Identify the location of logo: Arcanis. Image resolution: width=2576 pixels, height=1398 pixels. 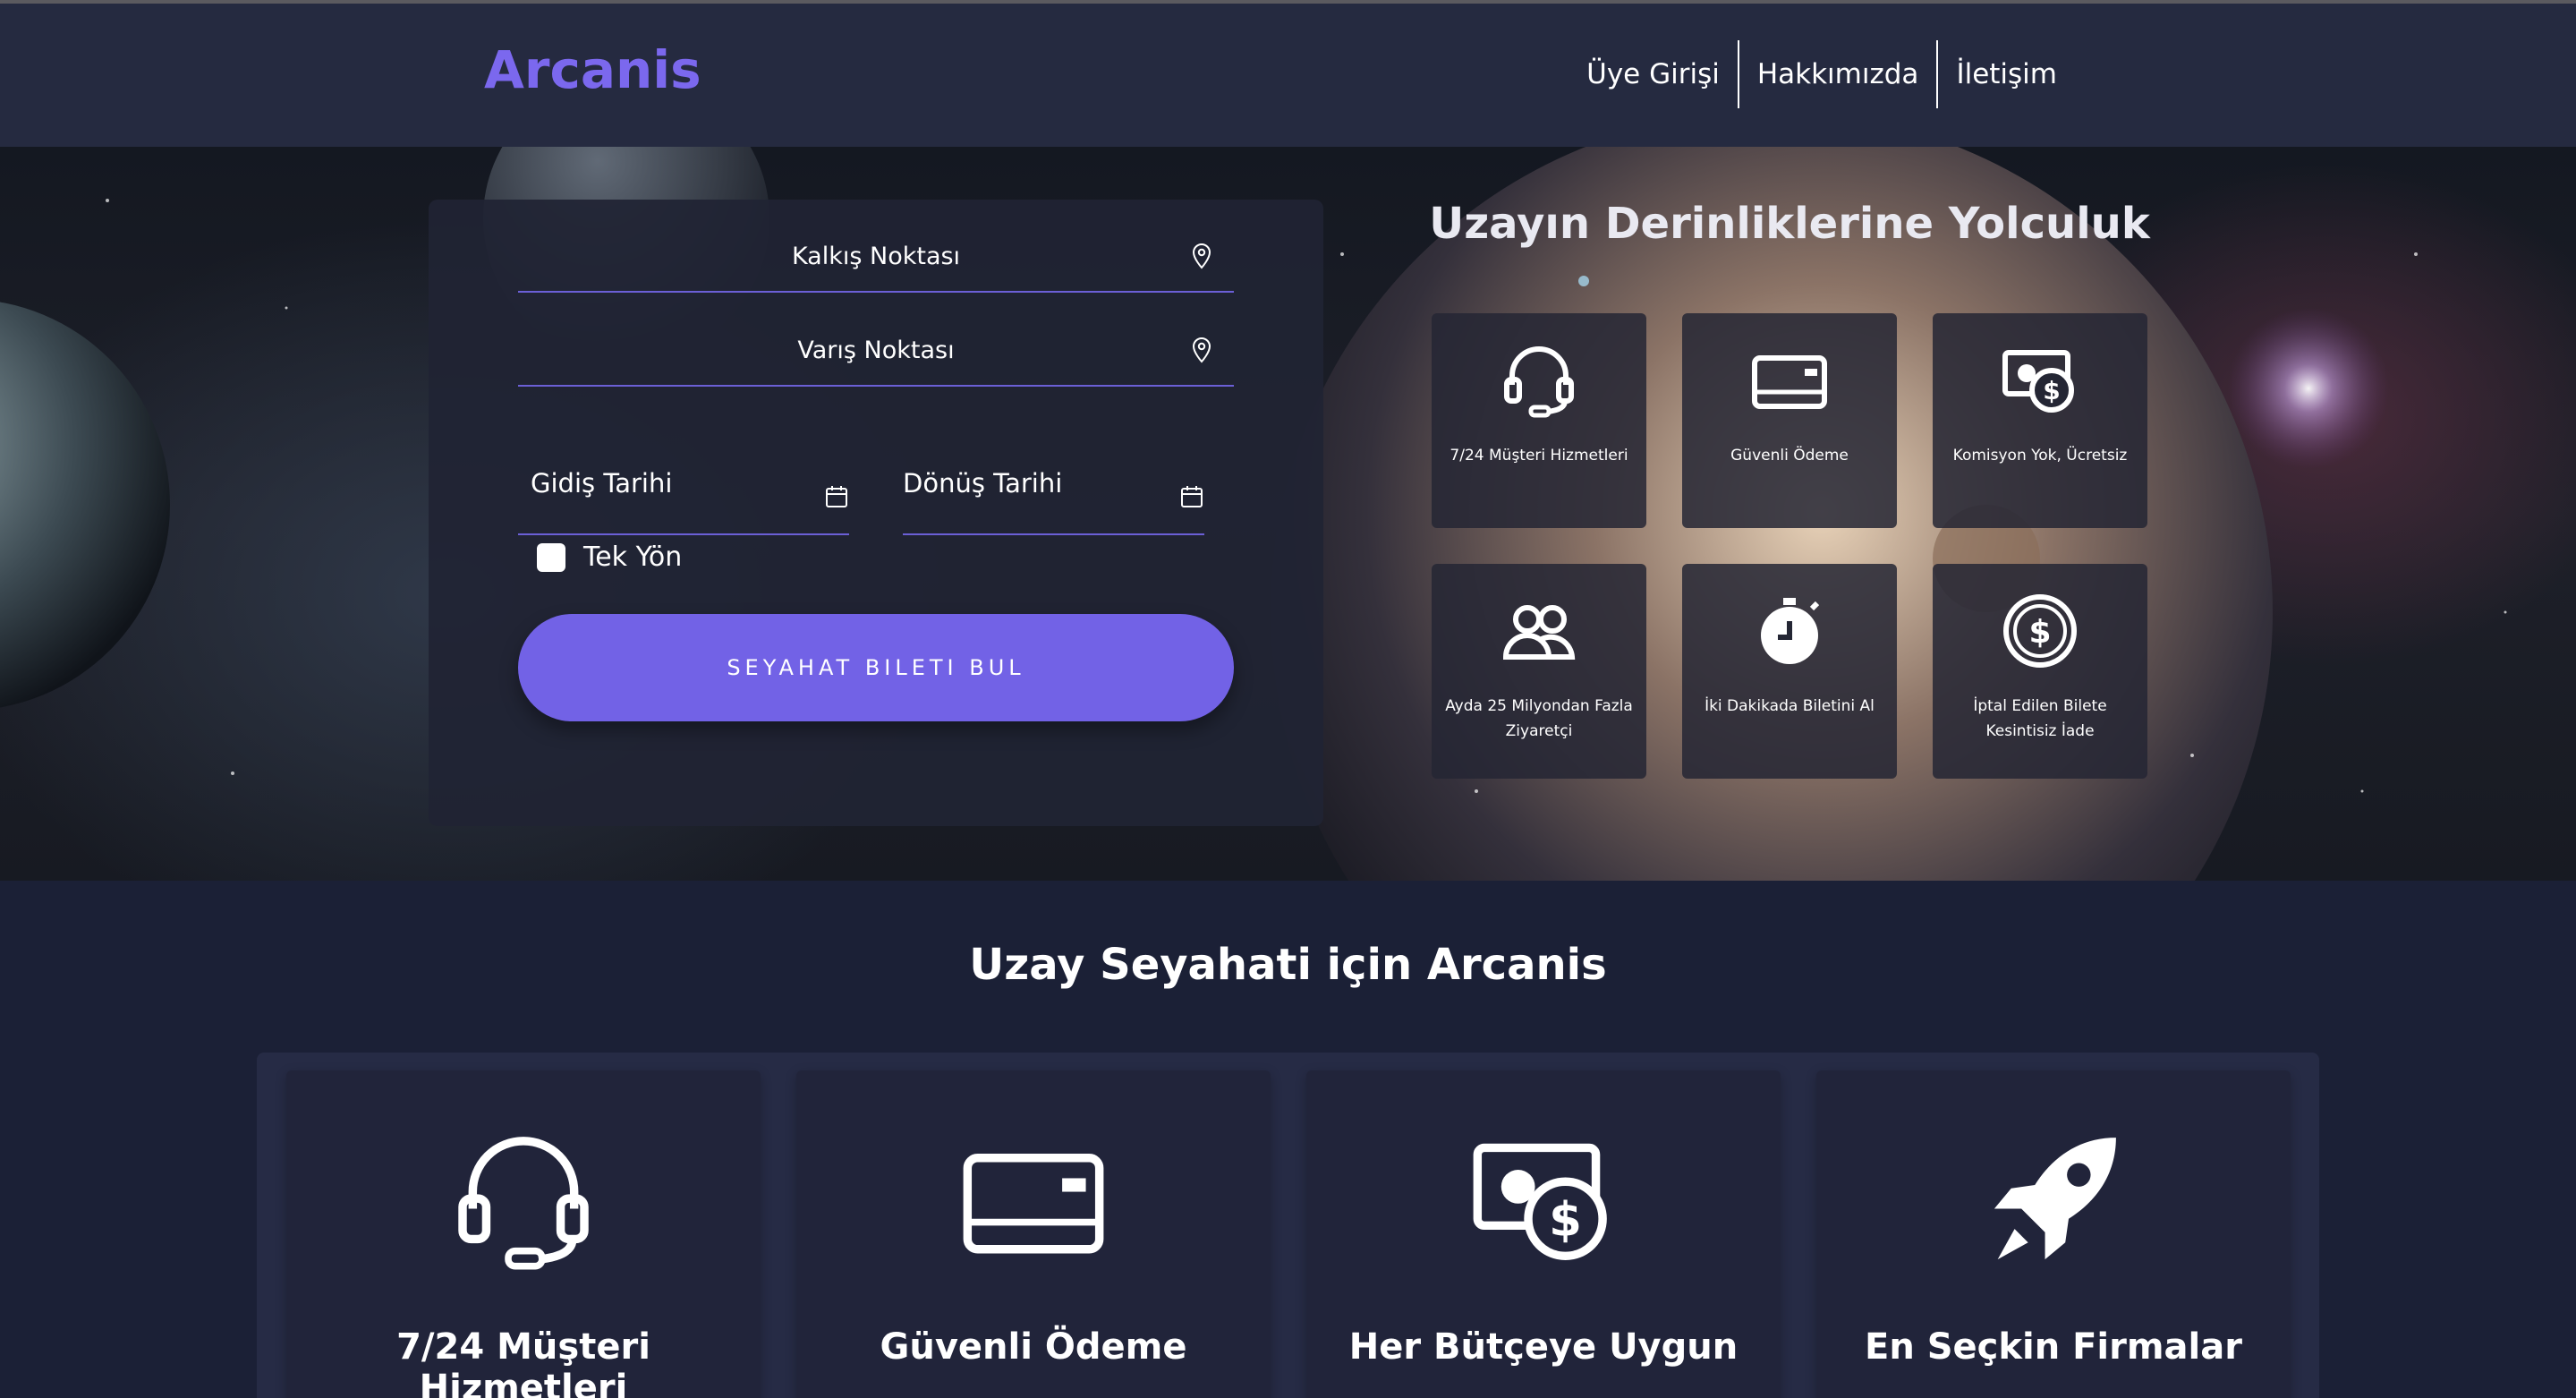
(592, 69).